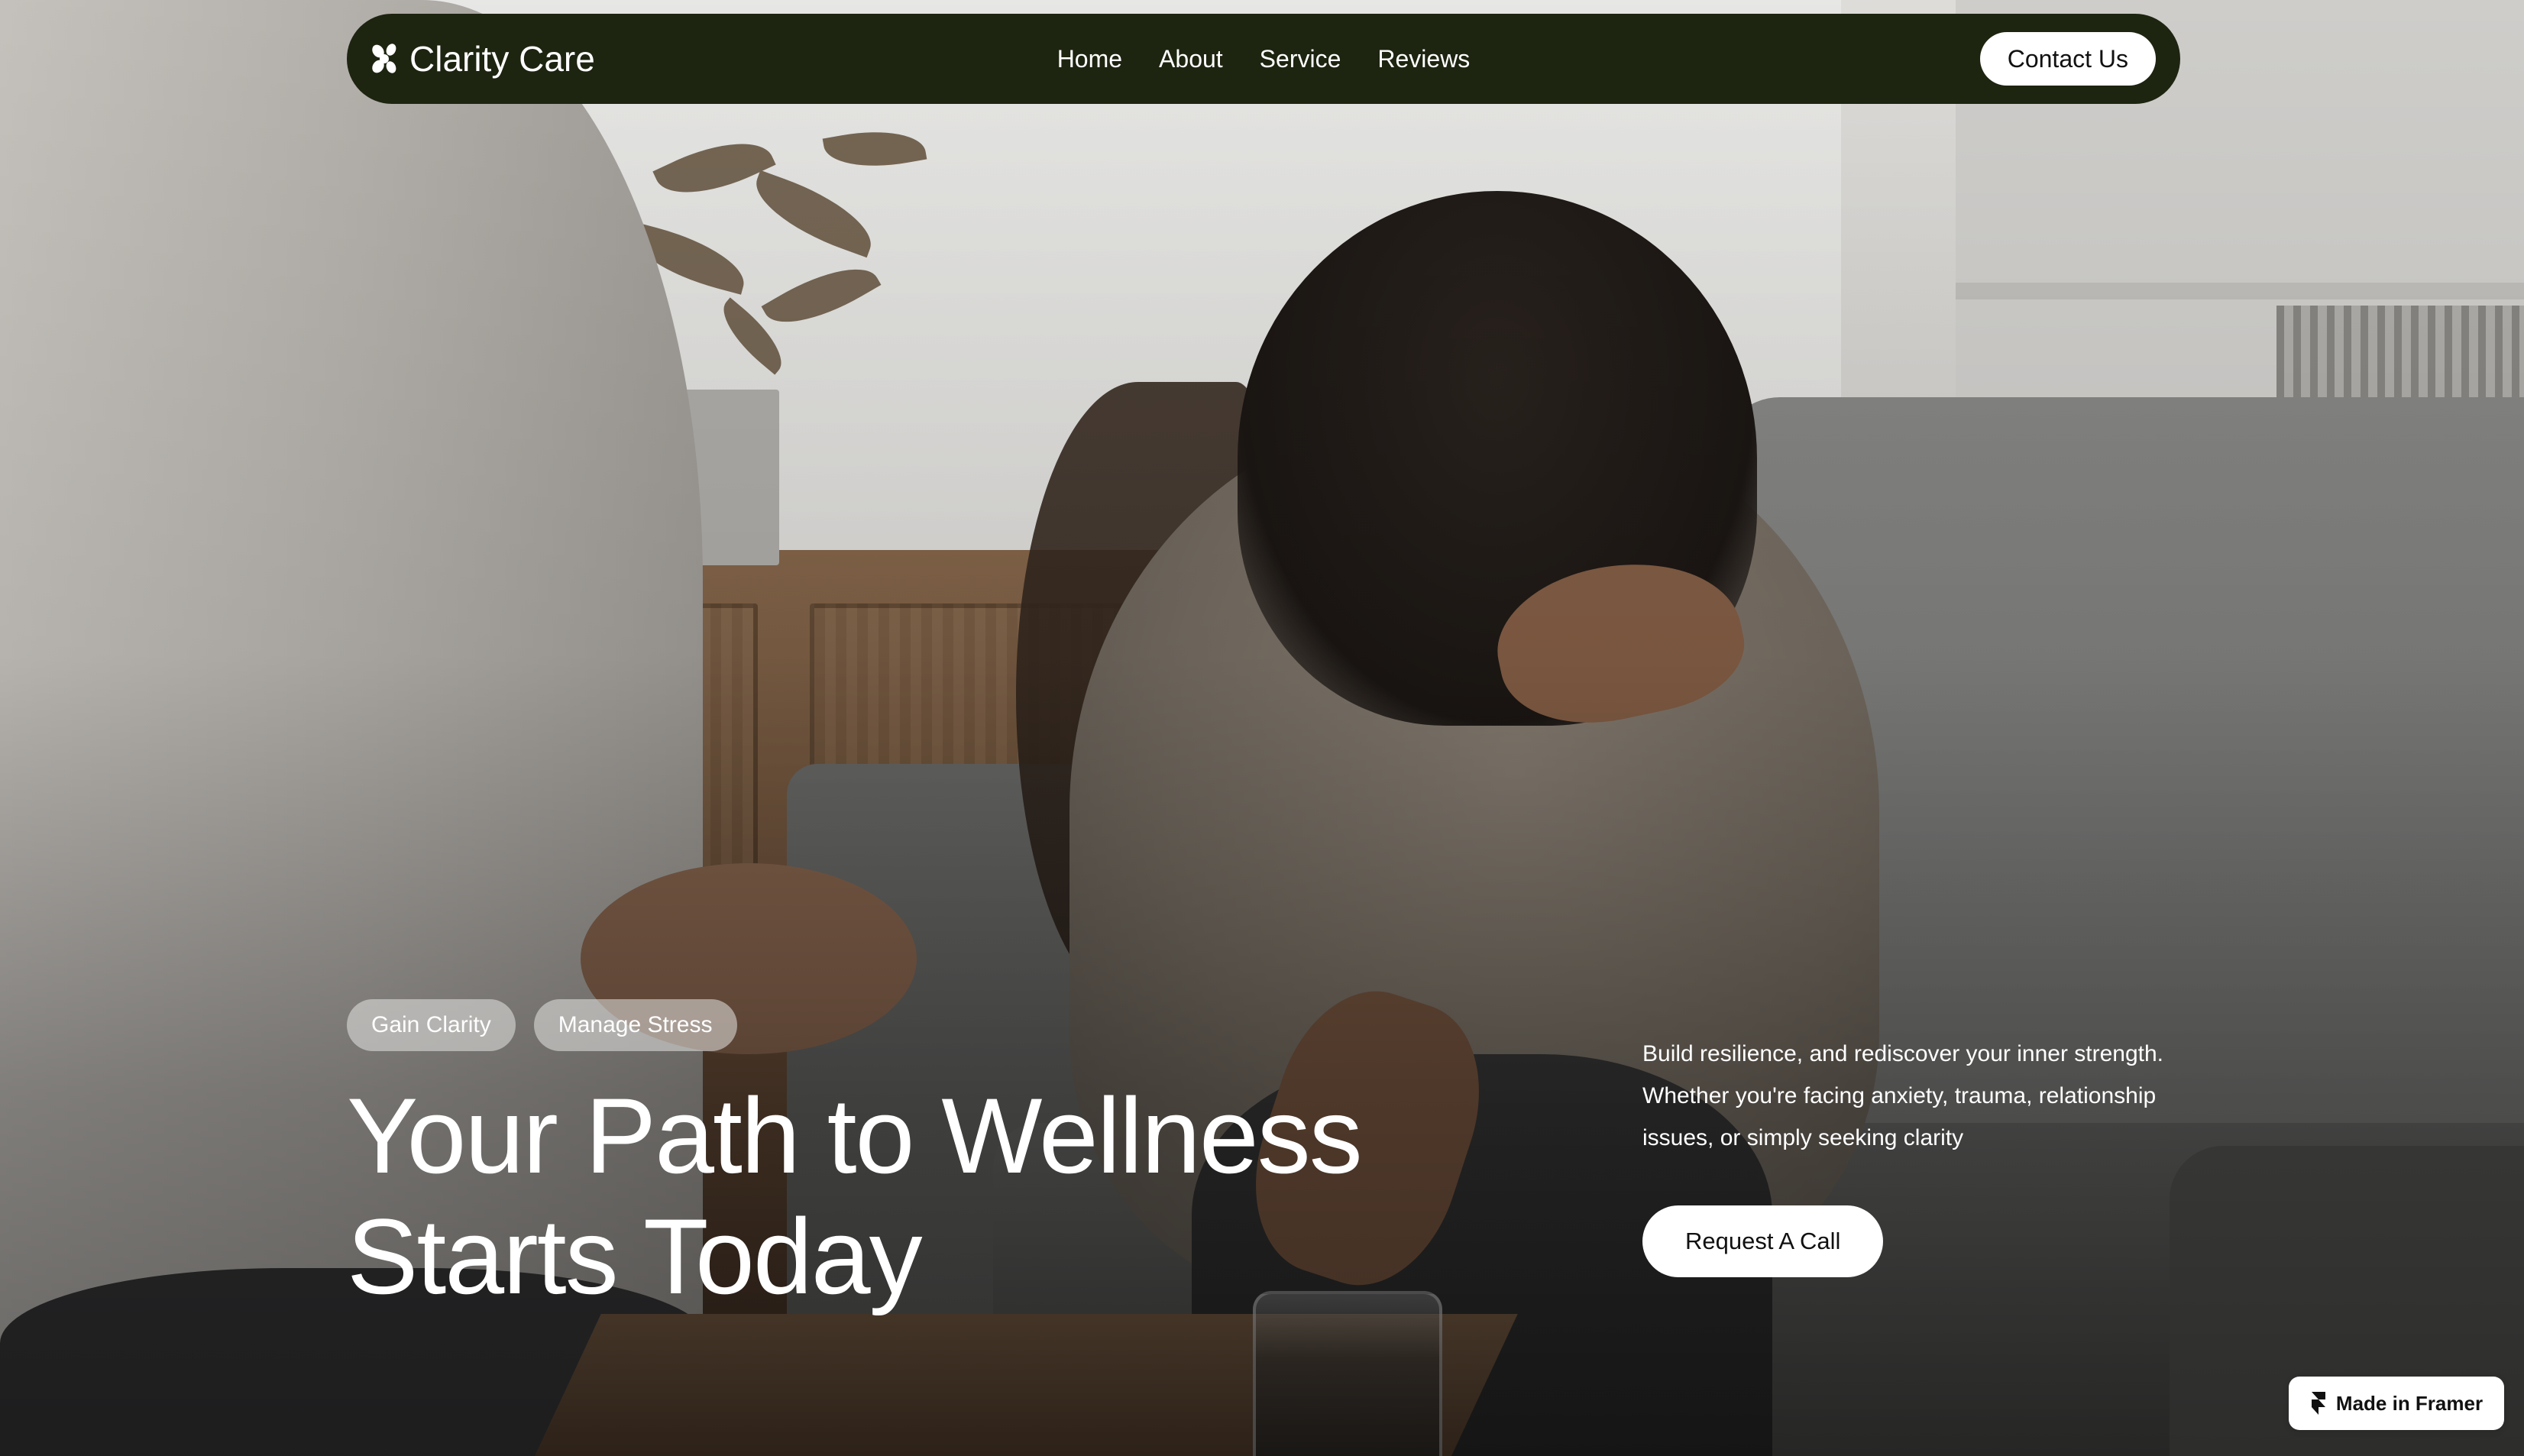  I want to click on tag-gain-clarity: Gain Clarity, so click(431, 1025).